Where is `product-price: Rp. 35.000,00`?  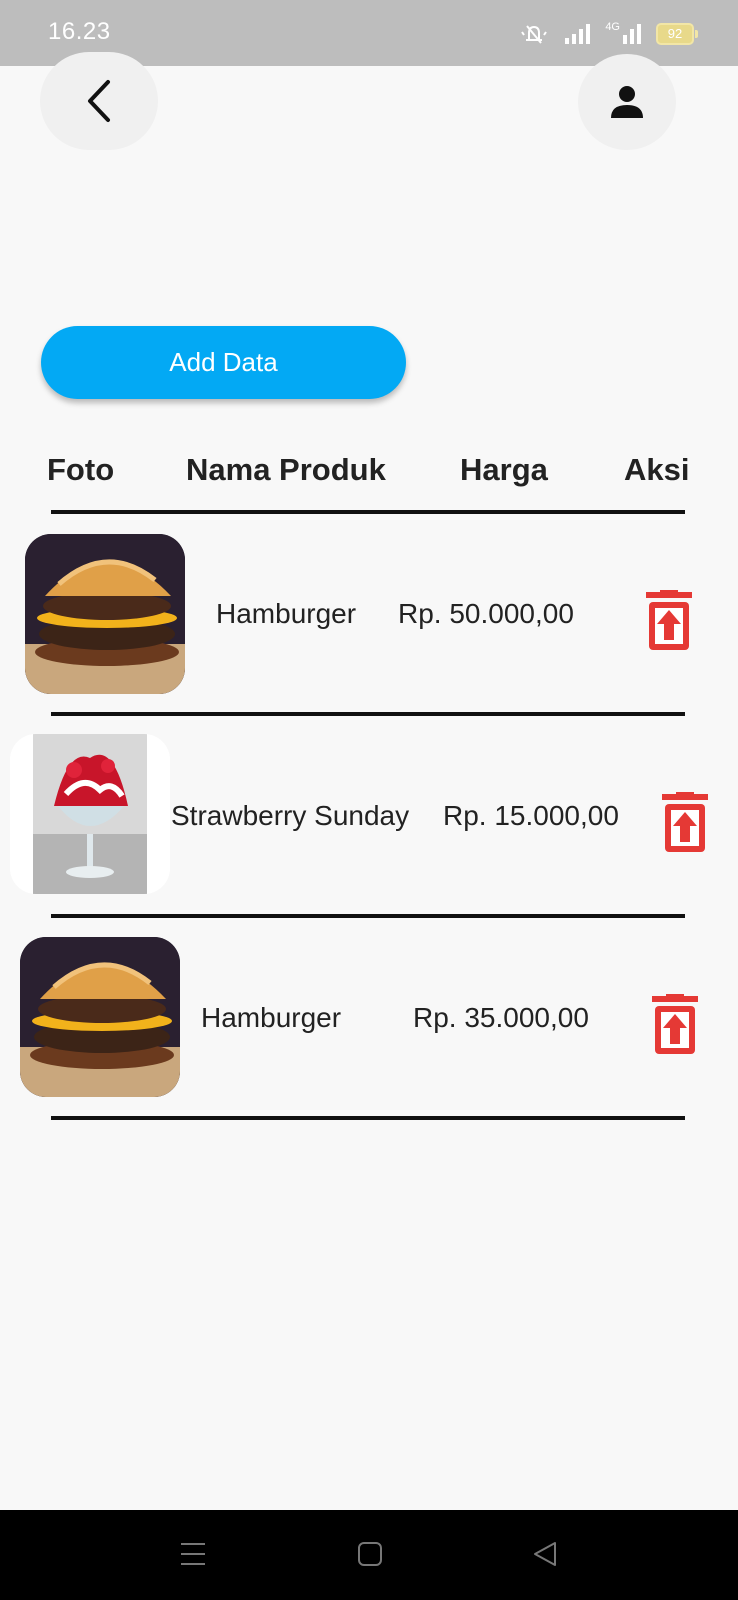
product-price: Rp. 35.000,00 is located at coordinates (501, 1017).